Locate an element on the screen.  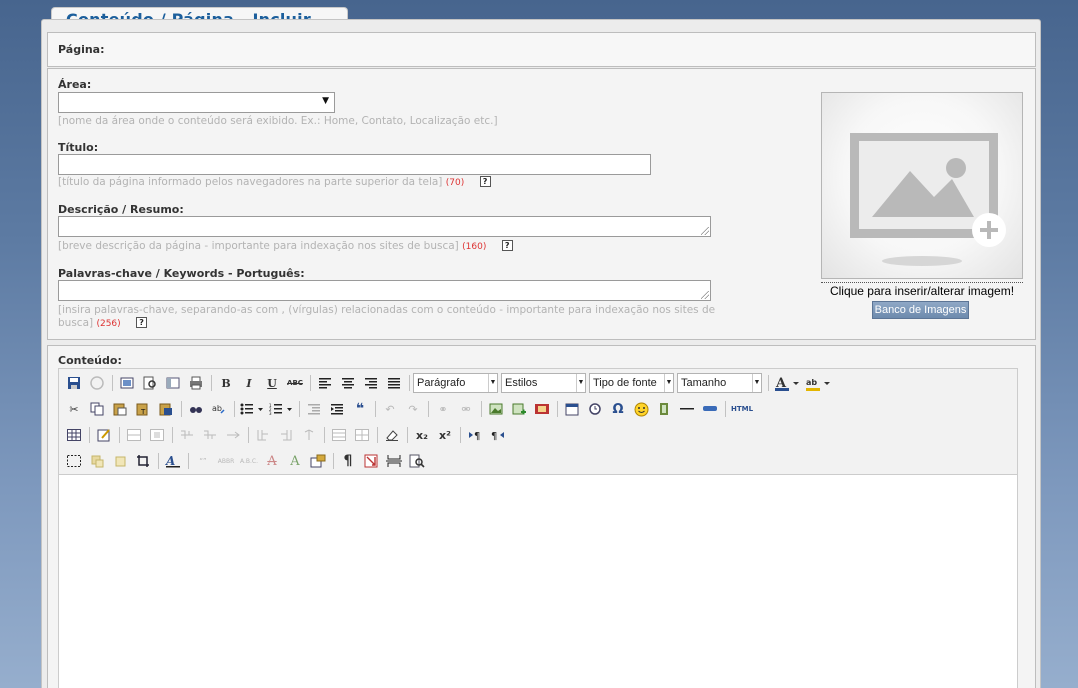
calendar-icon is located at coordinates (572, 409).